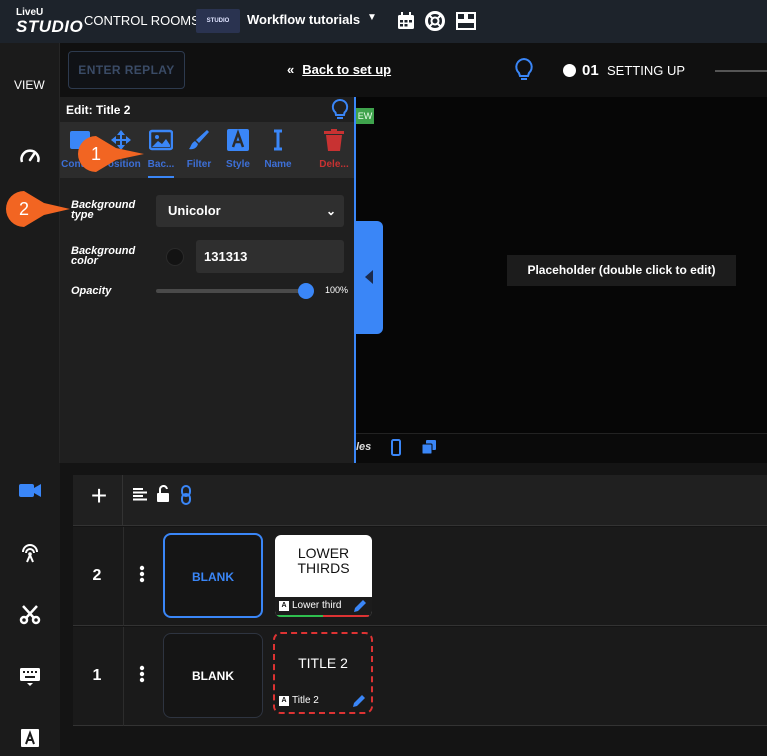 This screenshot has height=756, width=767. Describe the element at coordinates (278, 140) in the screenshot. I see `text-cursor-icon` at that location.